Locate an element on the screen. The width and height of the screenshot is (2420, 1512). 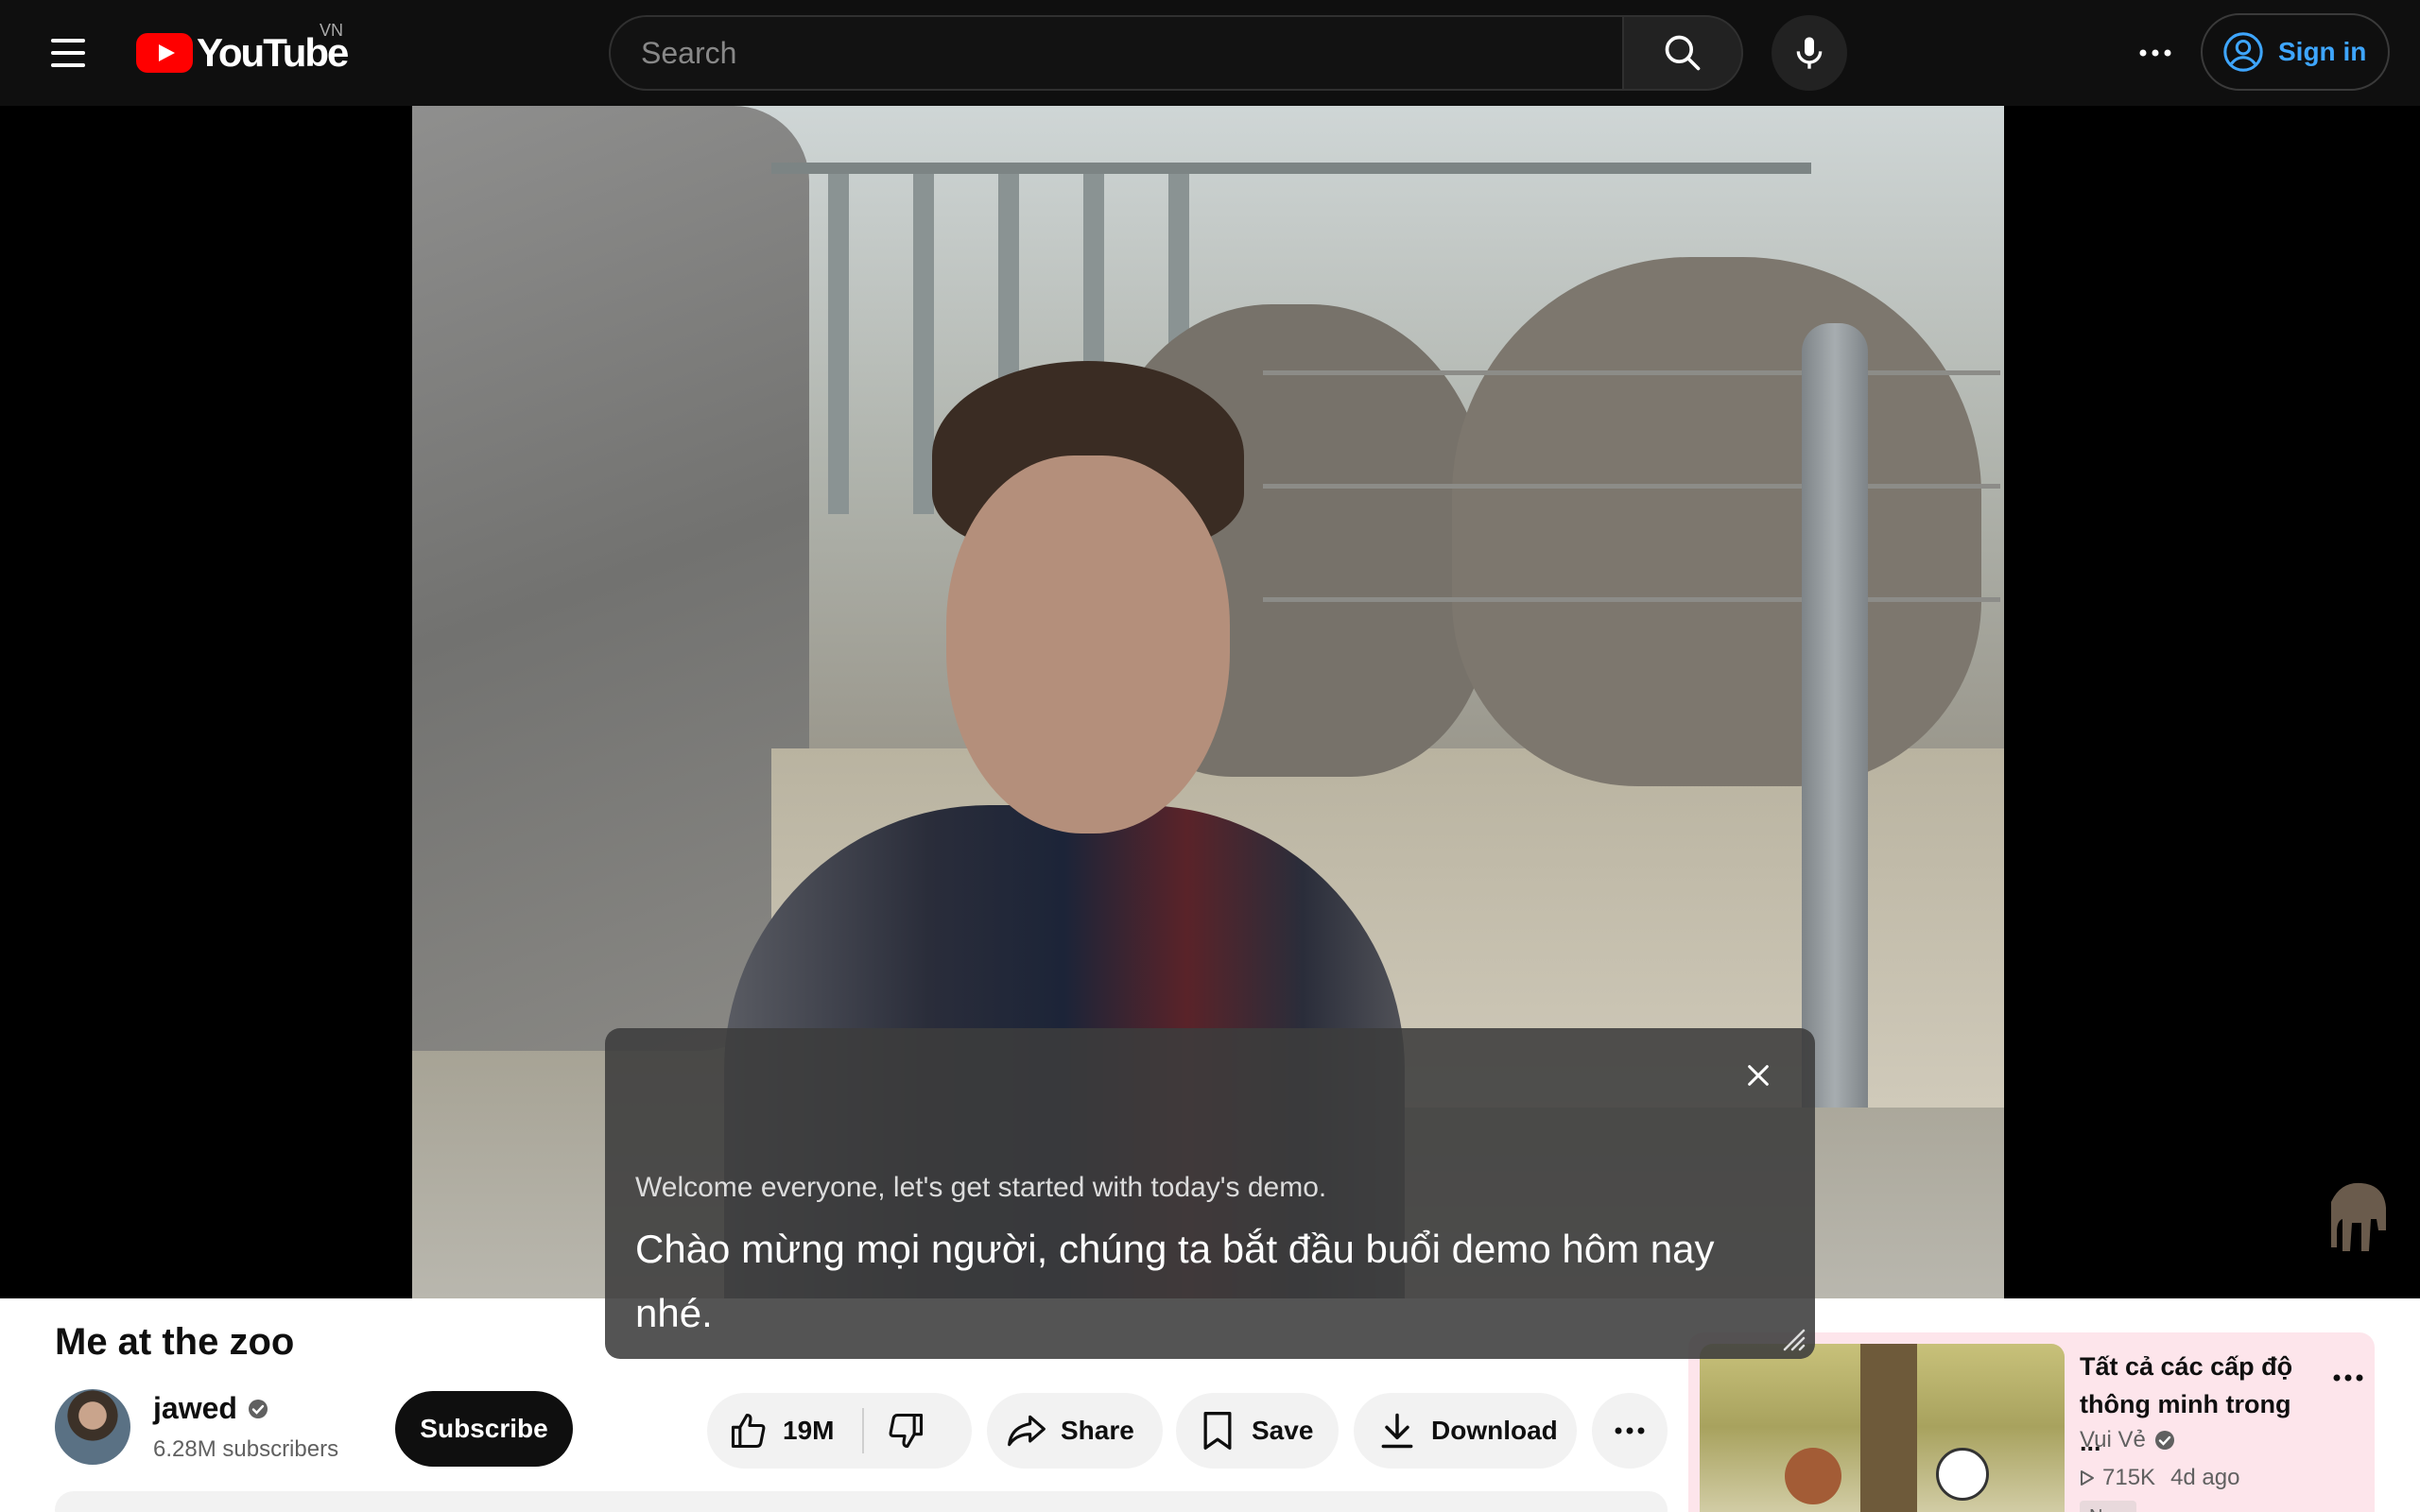
play-outline-icon is located at coordinates (2087, 1478).